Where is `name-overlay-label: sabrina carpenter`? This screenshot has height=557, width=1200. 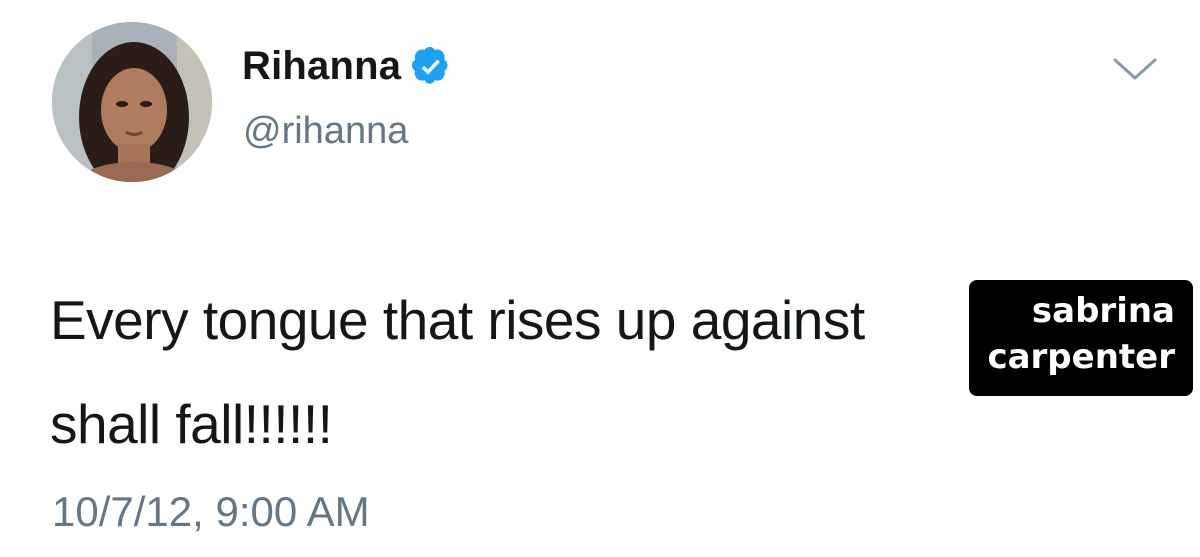
name-overlay-label: sabrina carpenter is located at coordinates (1081, 338).